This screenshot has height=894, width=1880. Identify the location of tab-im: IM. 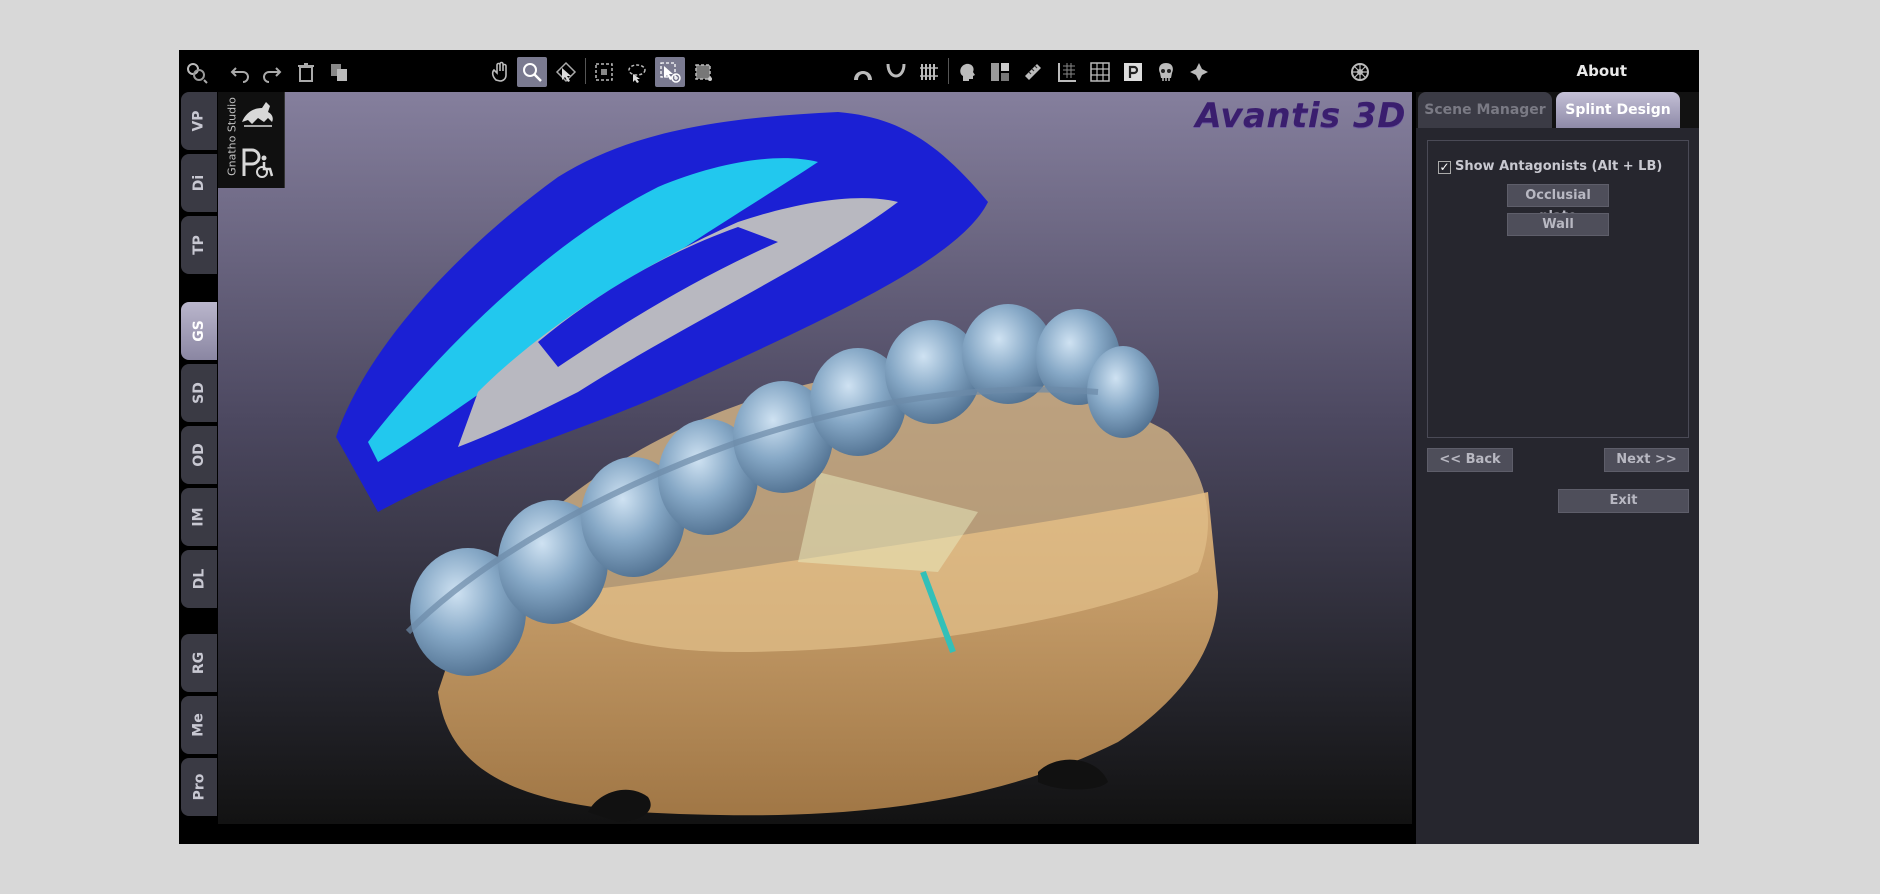
(199, 517).